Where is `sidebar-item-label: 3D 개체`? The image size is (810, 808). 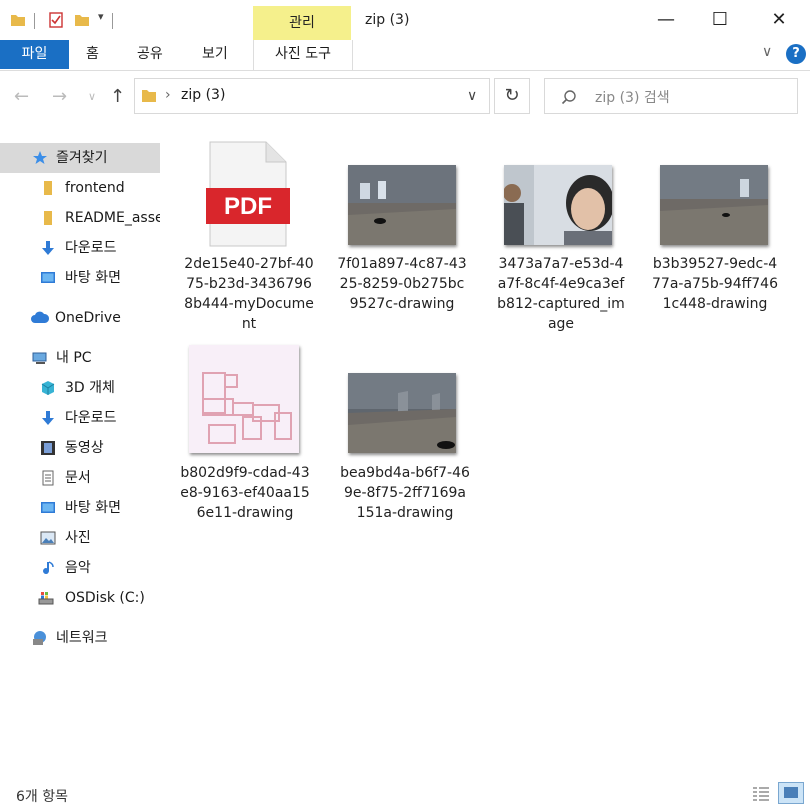
sidebar-item-label: 3D 개체 is located at coordinates (90, 388).